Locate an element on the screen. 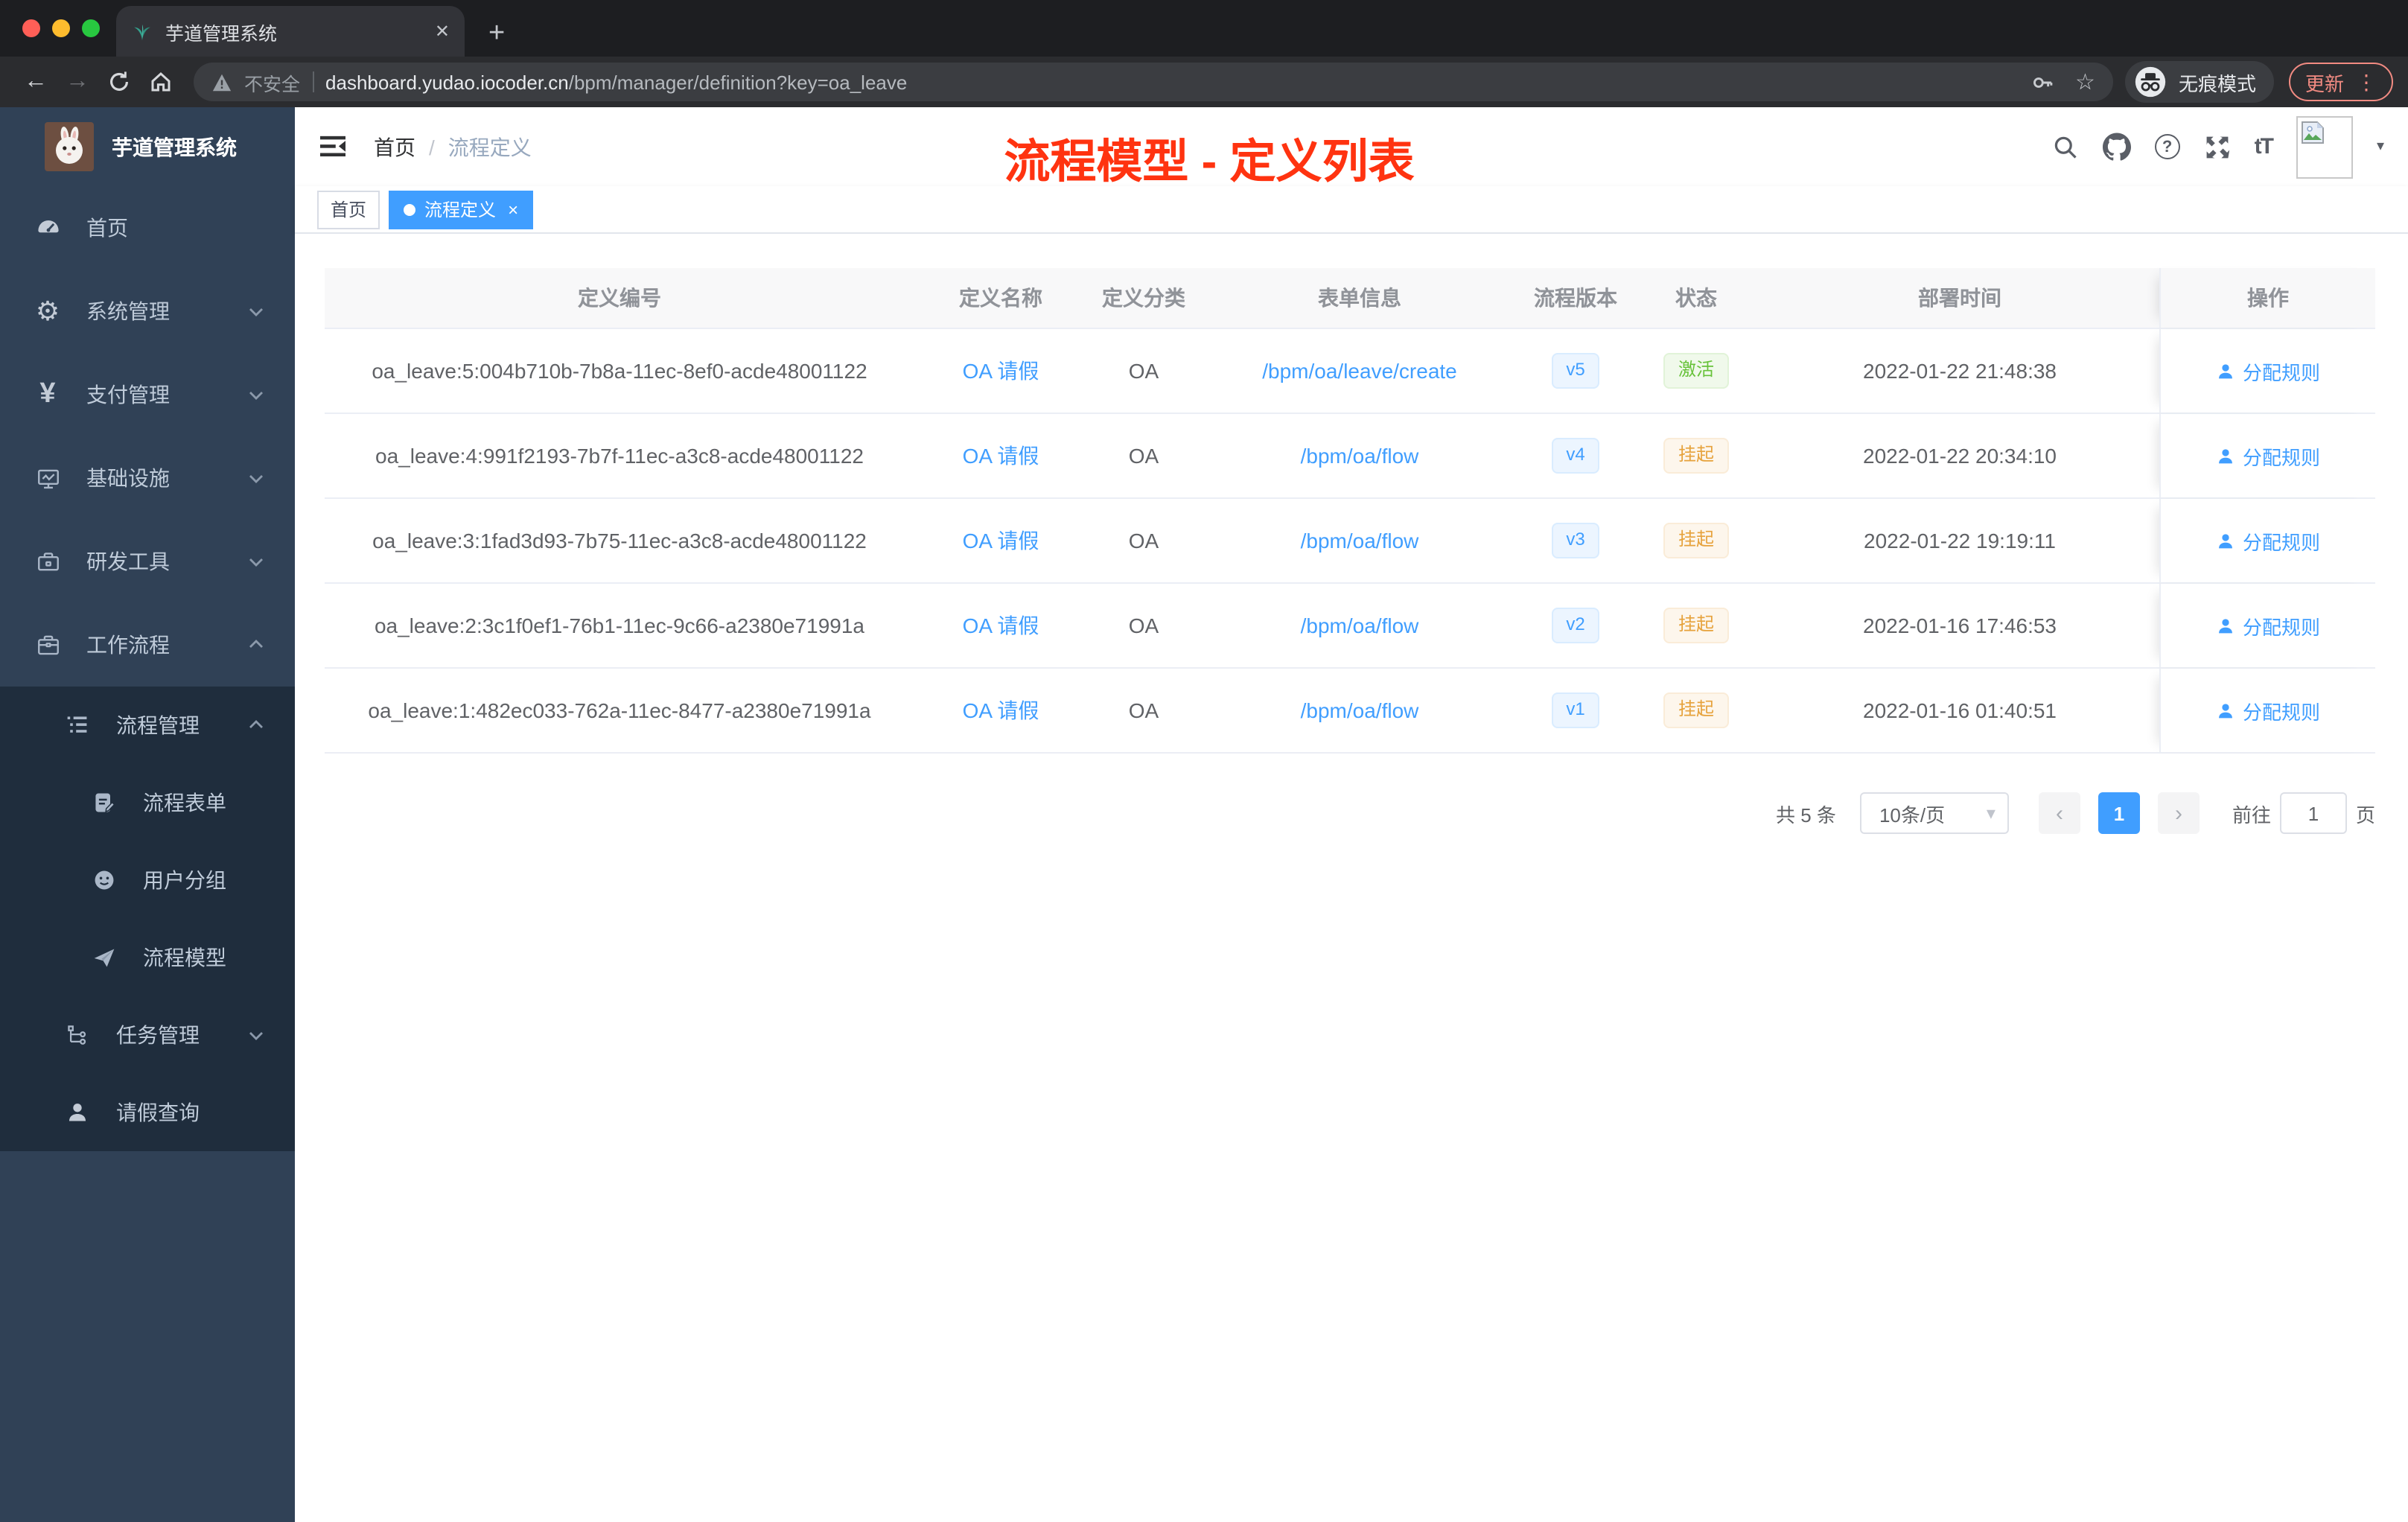  search-icon is located at coordinates (2065, 146).